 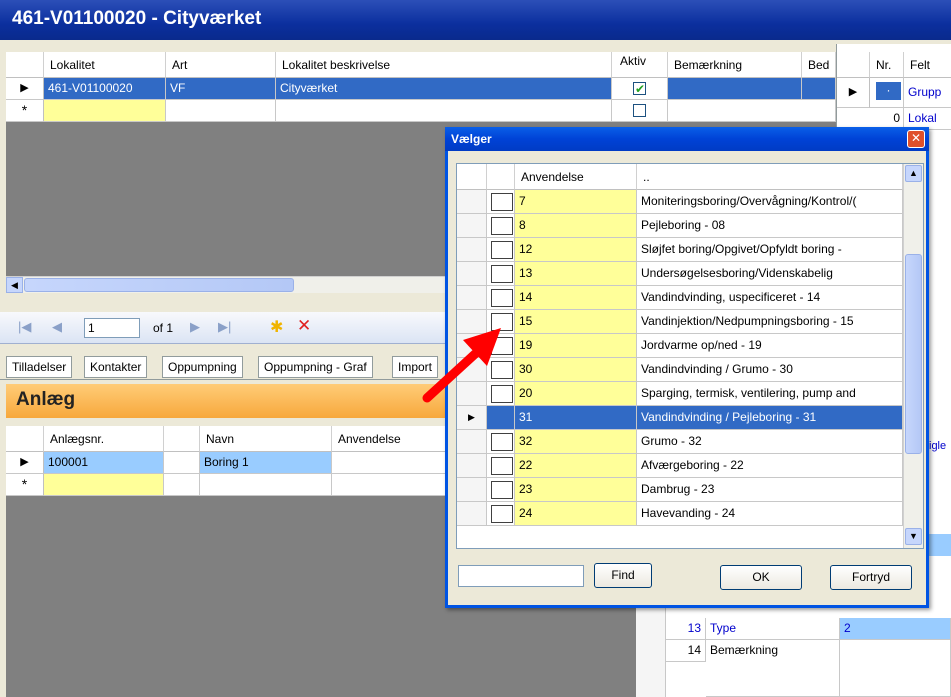 What do you see at coordinates (105, 111) in the screenshot?
I see `new-row-lokalitet` at bounding box center [105, 111].